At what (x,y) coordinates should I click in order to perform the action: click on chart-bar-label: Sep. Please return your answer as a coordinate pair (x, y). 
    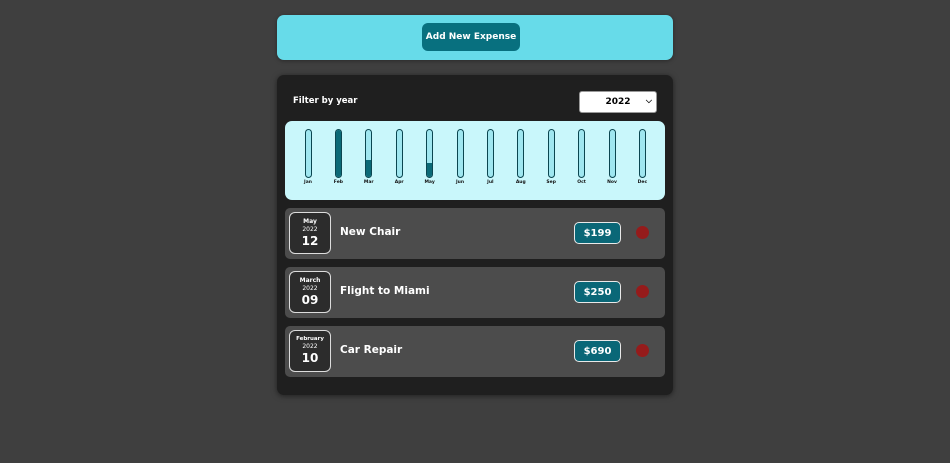
    Looking at the image, I should click on (551, 182).